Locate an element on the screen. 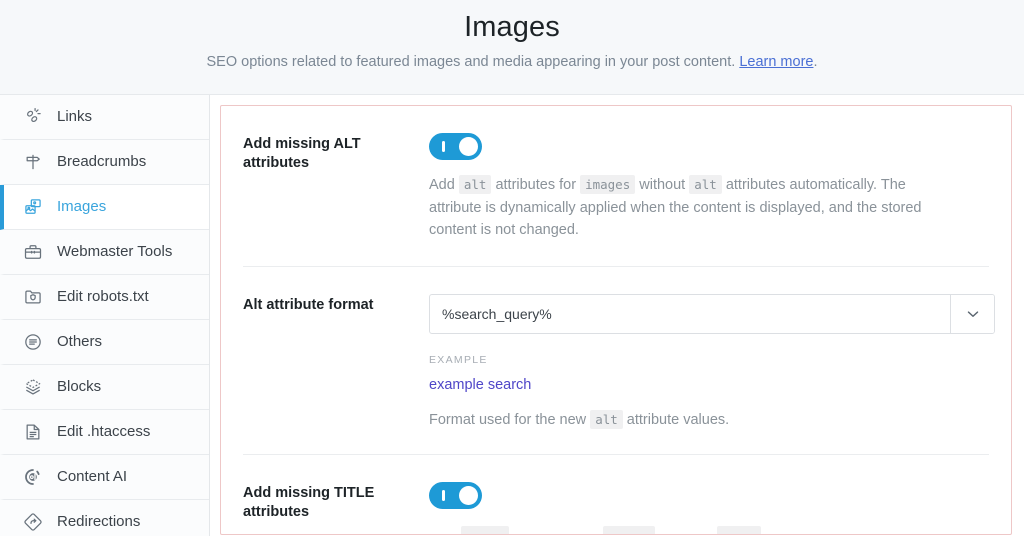 The width and height of the screenshot is (1024, 536). learn-more-link: Learn more is located at coordinates (776, 62).